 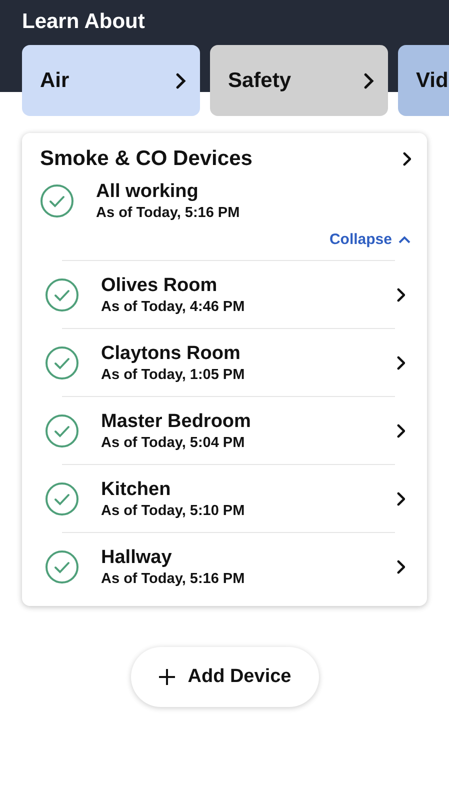 I want to click on add-device-button: Add Device, so click(x=224, y=677).